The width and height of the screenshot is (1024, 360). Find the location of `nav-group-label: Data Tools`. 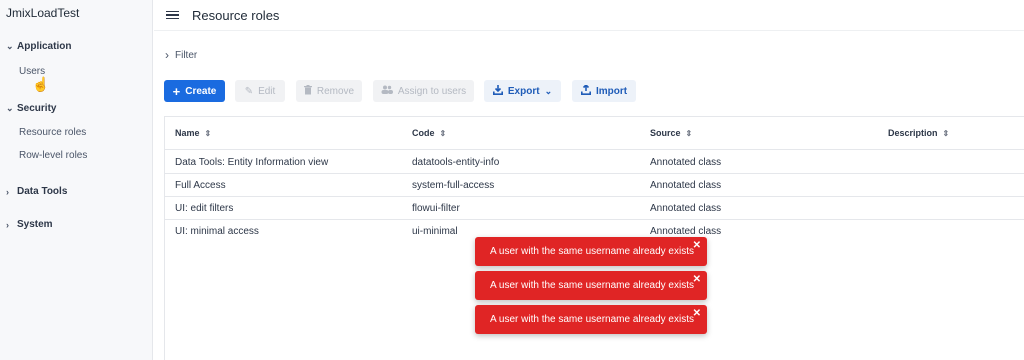

nav-group-label: Data Tools is located at coordinates (42, 191).